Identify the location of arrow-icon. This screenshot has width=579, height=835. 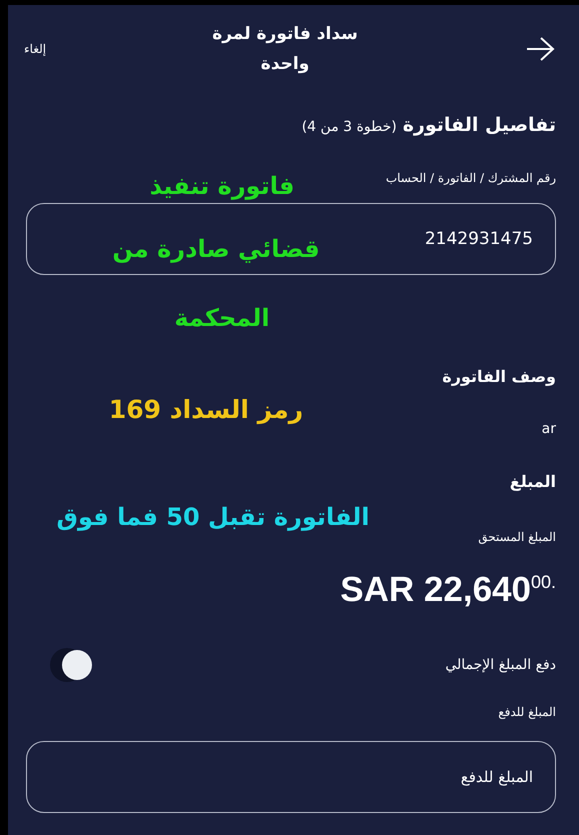
(540, 49).